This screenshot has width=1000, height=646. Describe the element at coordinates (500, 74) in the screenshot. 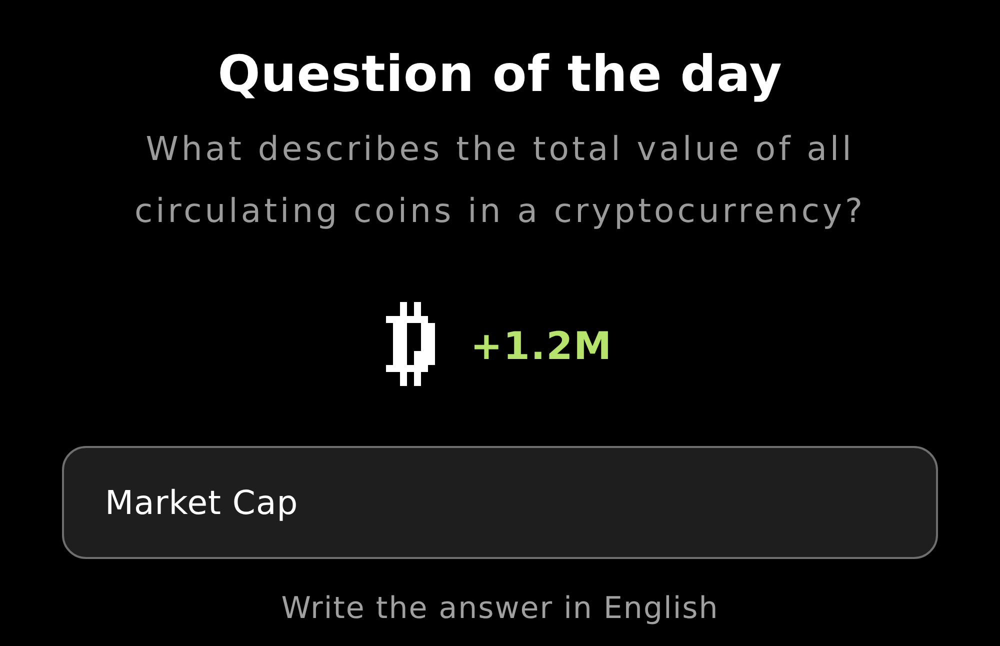

I see `page-title: Question of the day` at that location.